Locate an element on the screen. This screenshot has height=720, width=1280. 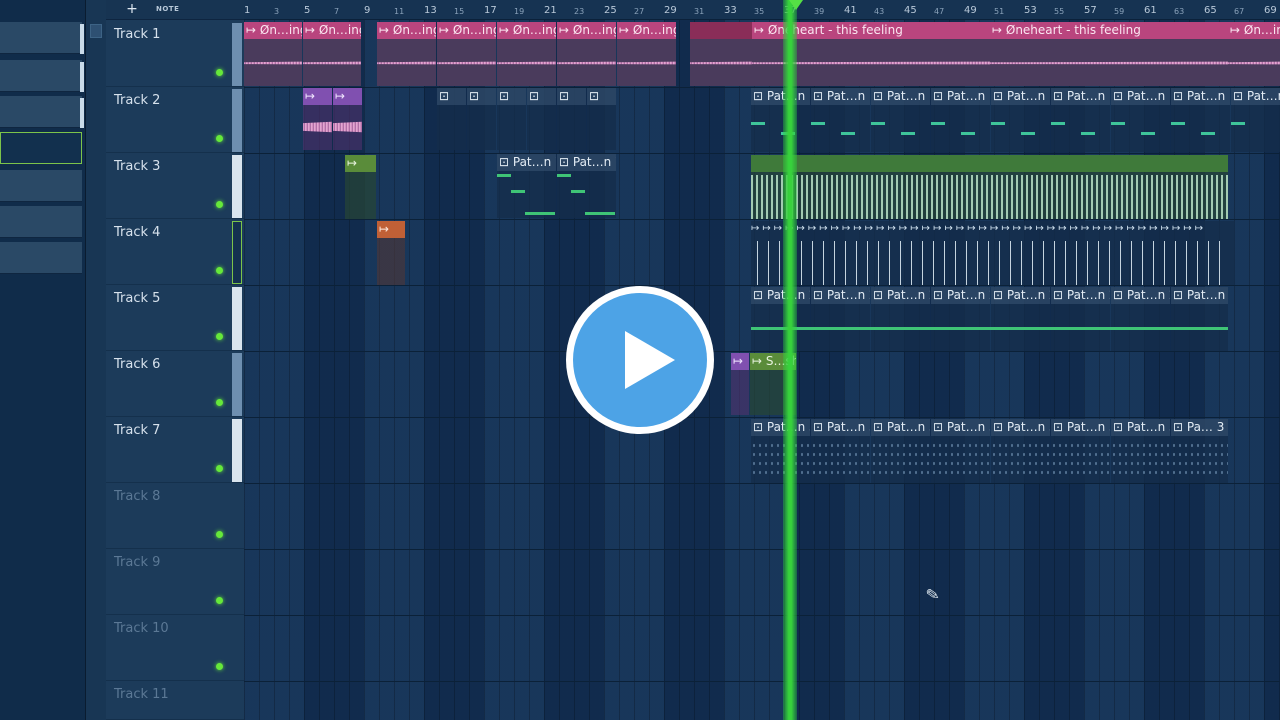
browser-item-selected is located at coordinates (41, 148).